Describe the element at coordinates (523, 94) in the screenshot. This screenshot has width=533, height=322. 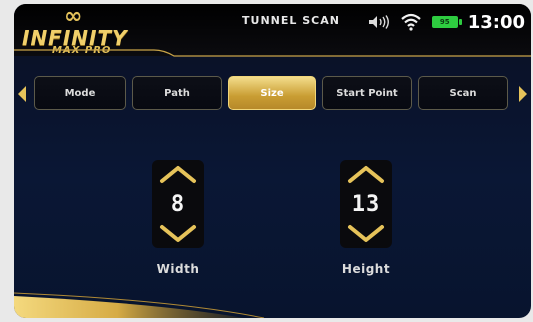
I see `arrow-right-icon` at that location.